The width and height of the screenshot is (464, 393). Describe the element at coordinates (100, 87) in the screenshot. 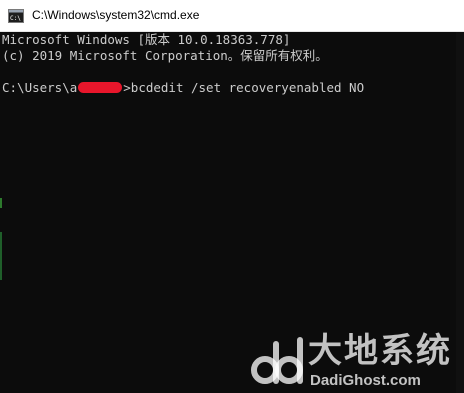

I see `redacted-username` at that location.